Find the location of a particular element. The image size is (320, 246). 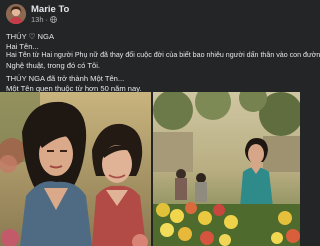

globe-icon is located at coordinates (53, 19).